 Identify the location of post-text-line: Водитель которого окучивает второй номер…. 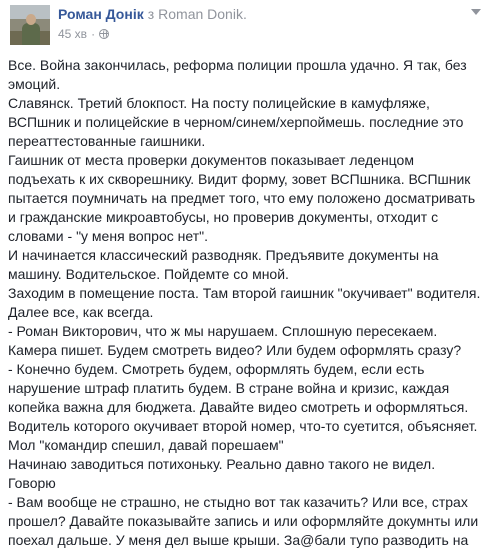
(243, 426).